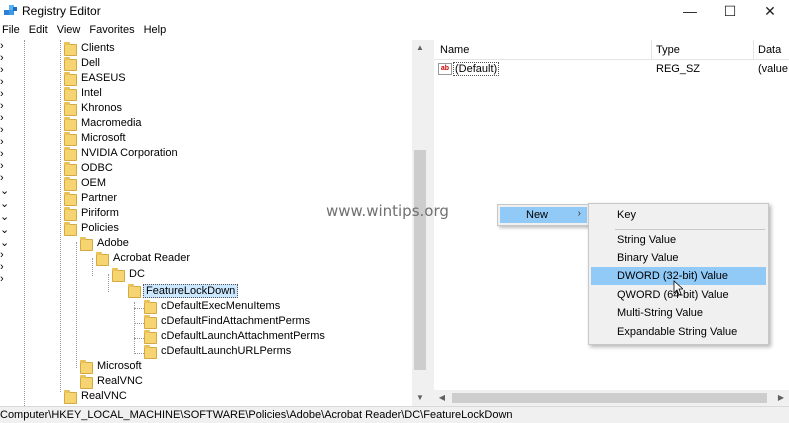  What do you see at coordinates (678, 240) in the screenshot?
I see `submenu-string-value: String Value` at bounding box center [678, 240].